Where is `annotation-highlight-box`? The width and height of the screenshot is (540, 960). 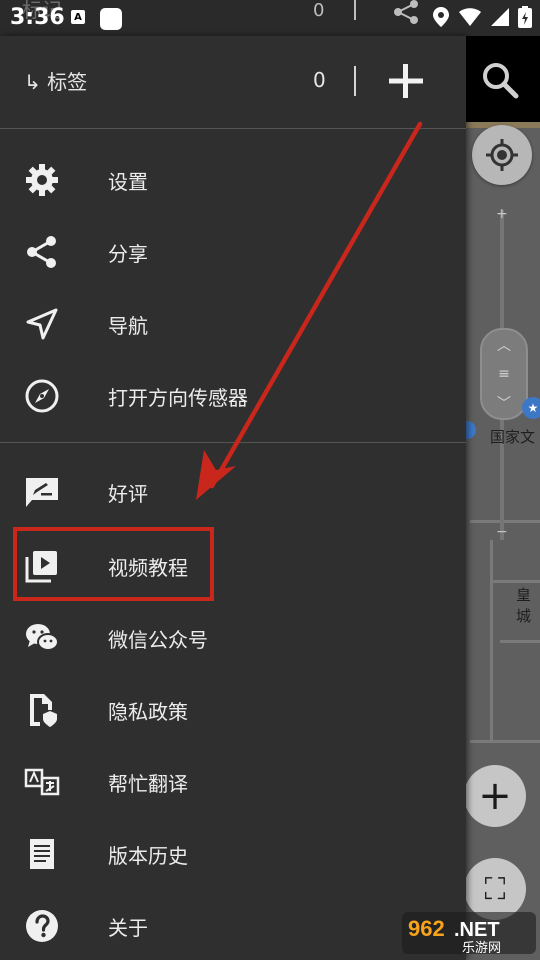 annotation-highlight-box is located at coordinates (113, 564).